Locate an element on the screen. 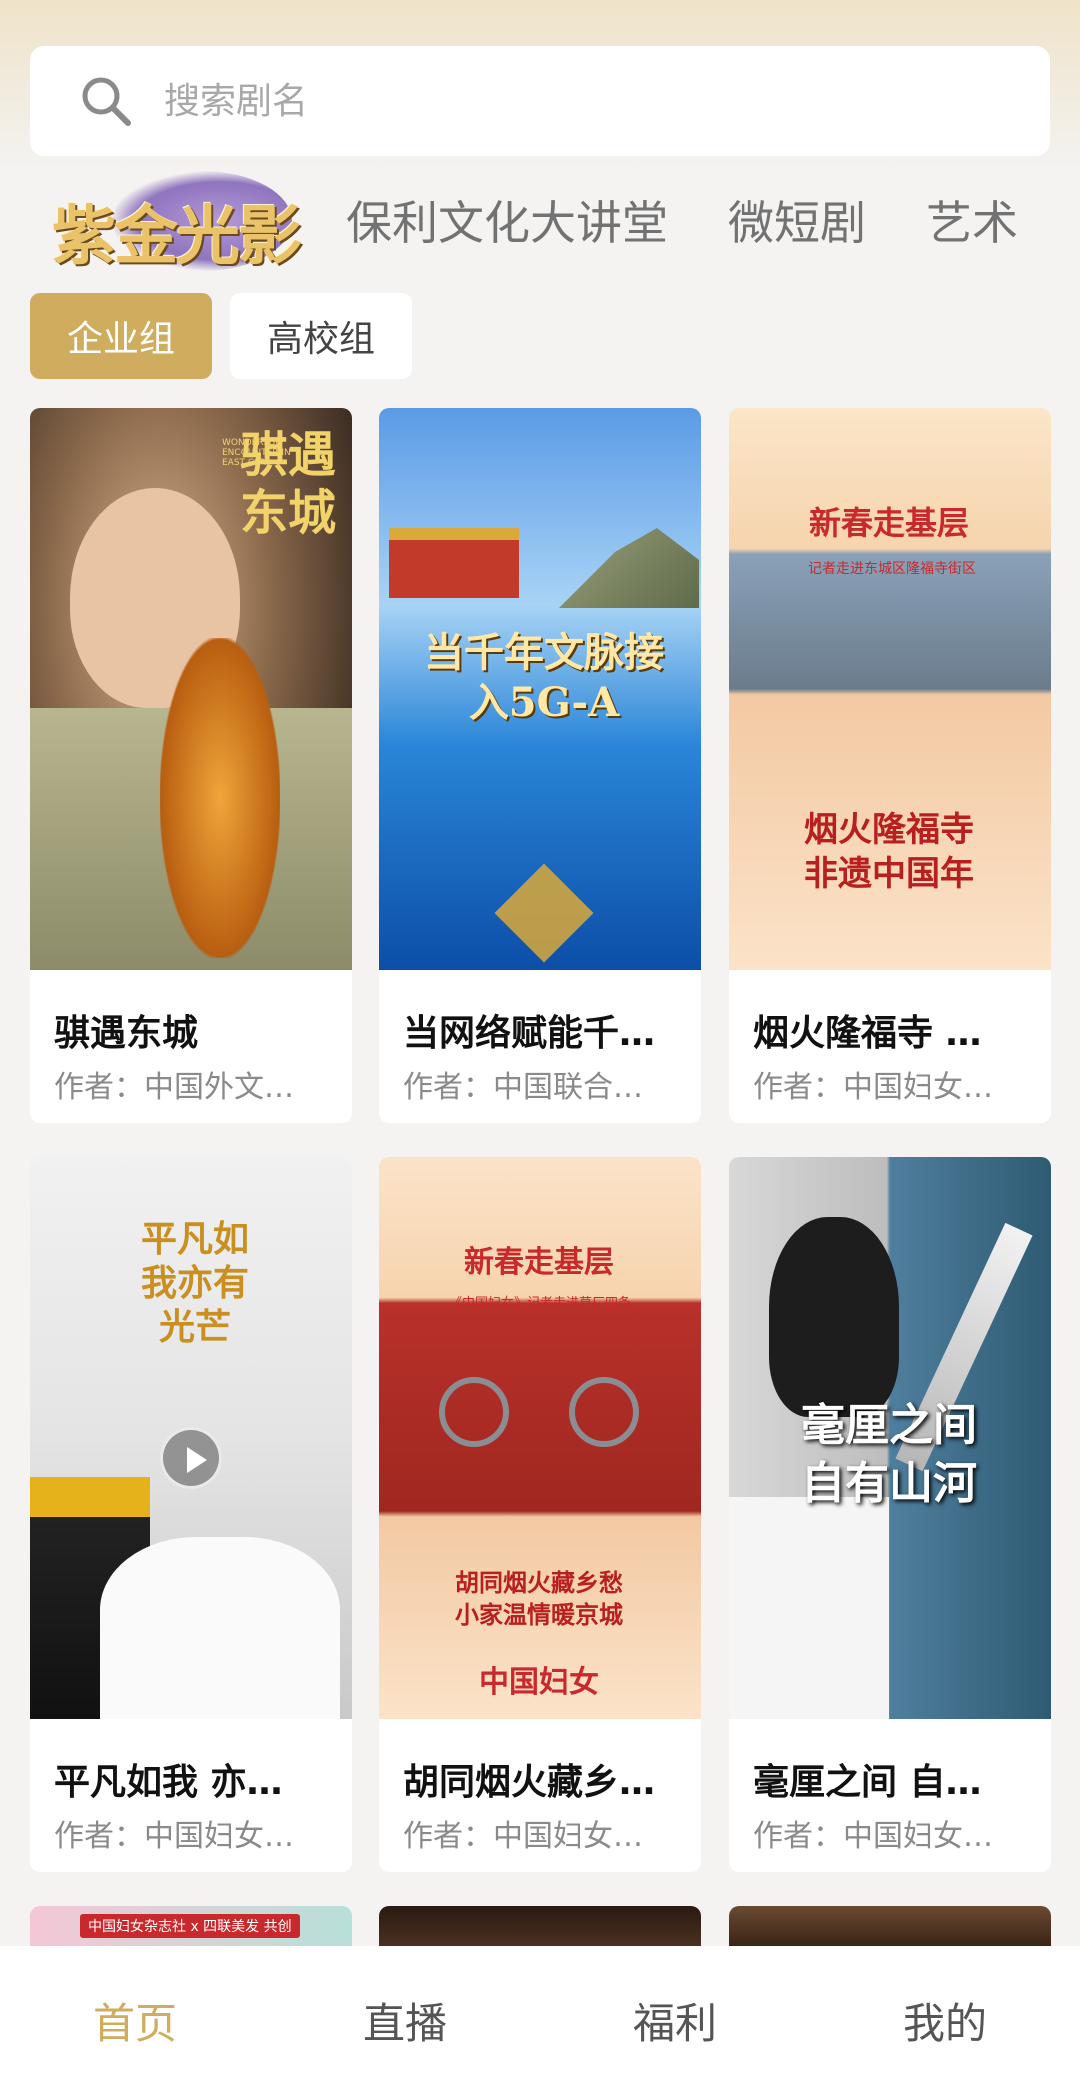  partial-card-label: 中国妇女杂志社 x 四联美发 共创 is located at coordinates (190, 1926).